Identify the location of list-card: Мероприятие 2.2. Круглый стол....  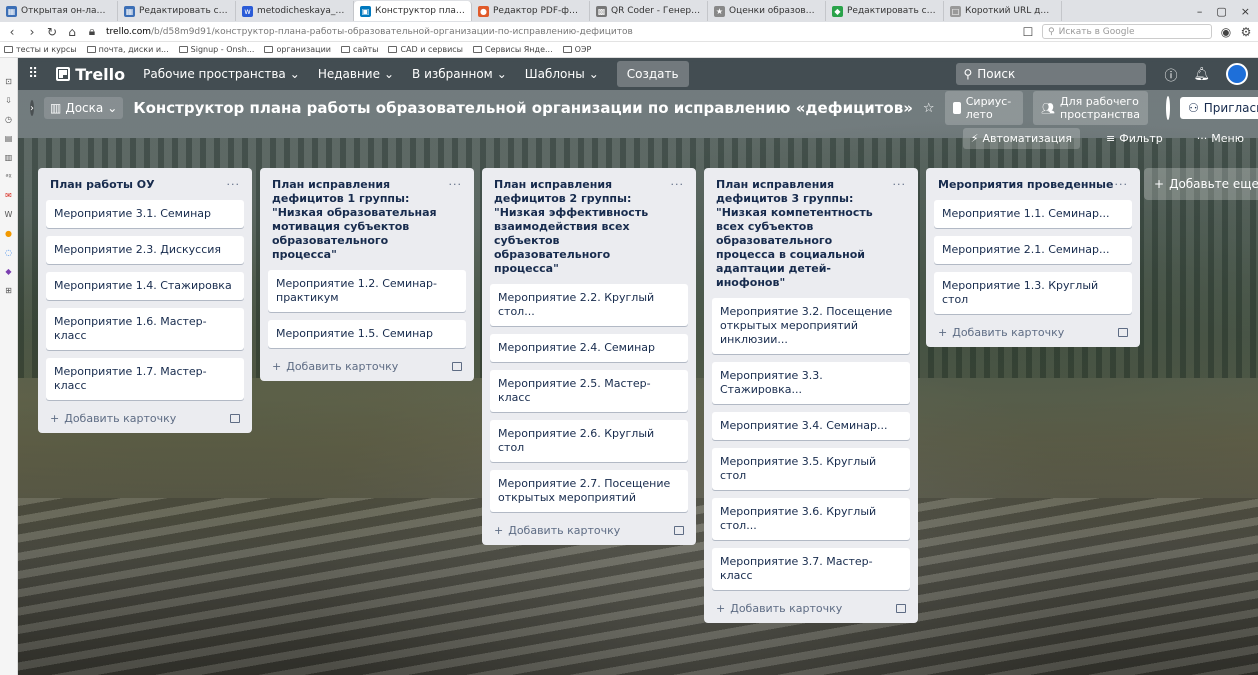
(589, 305).